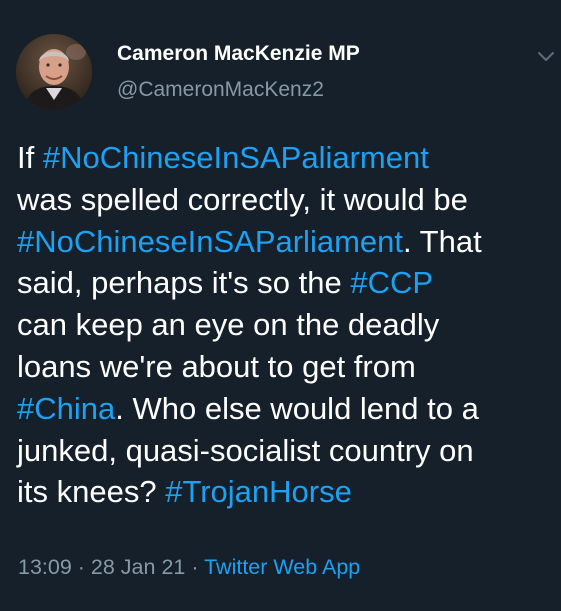  What do you see at coordinates (184, 283) in the screenshot?
I see `tweet-text-segment: said, perhaps it's so the` at bounding box center [184, 283].